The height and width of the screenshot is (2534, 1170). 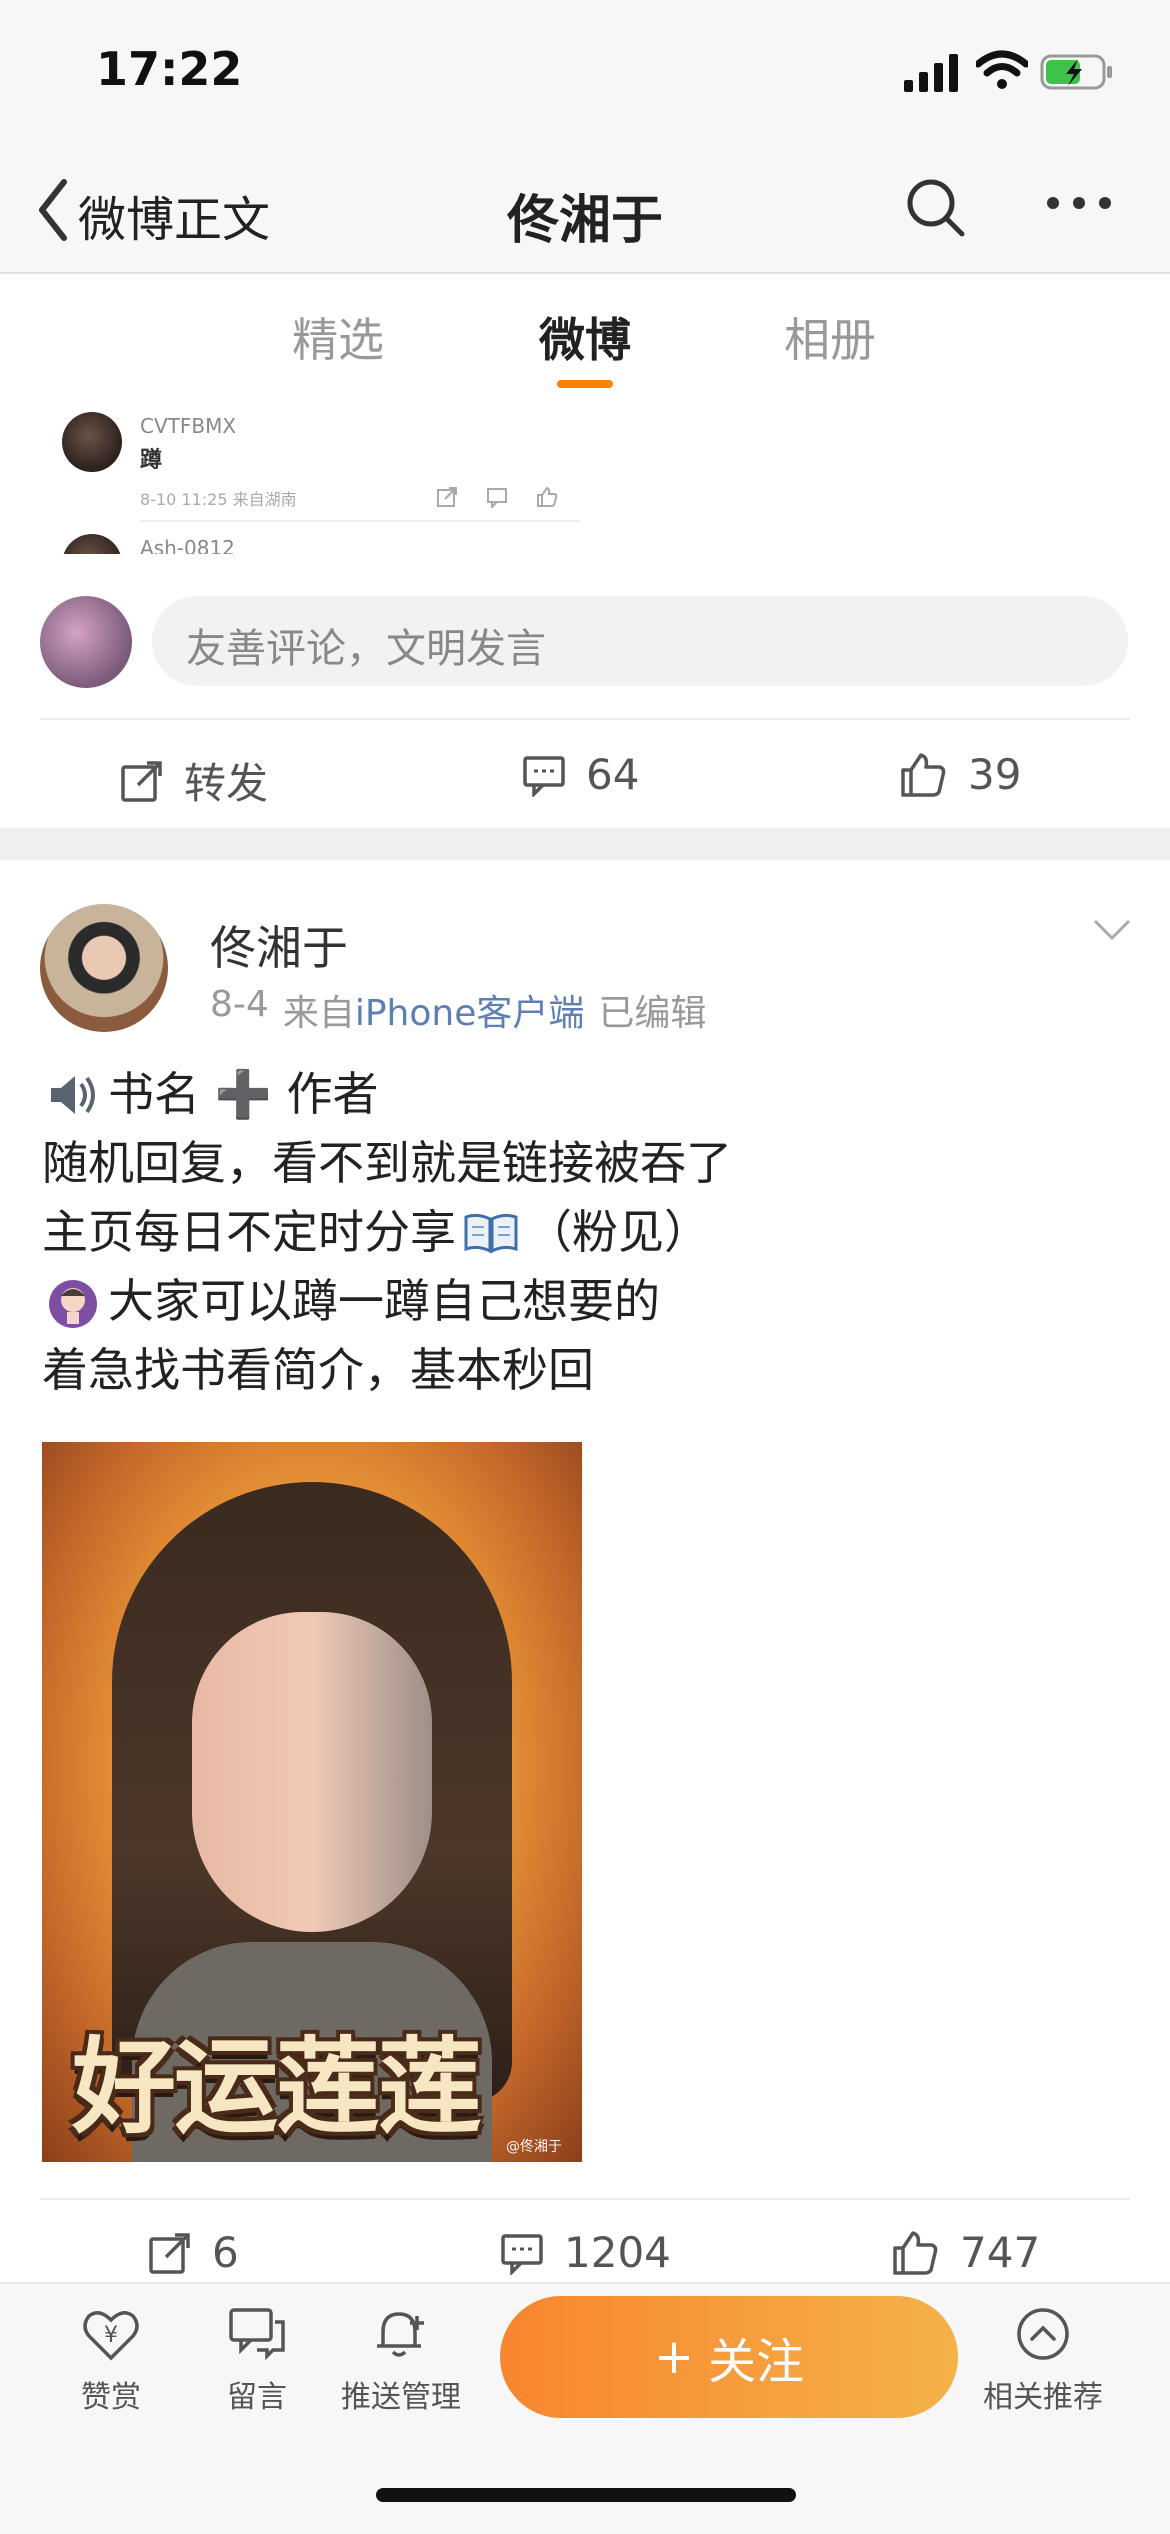 I want to click on post-source: iPhone客户端, so click(x=470, y=1010).